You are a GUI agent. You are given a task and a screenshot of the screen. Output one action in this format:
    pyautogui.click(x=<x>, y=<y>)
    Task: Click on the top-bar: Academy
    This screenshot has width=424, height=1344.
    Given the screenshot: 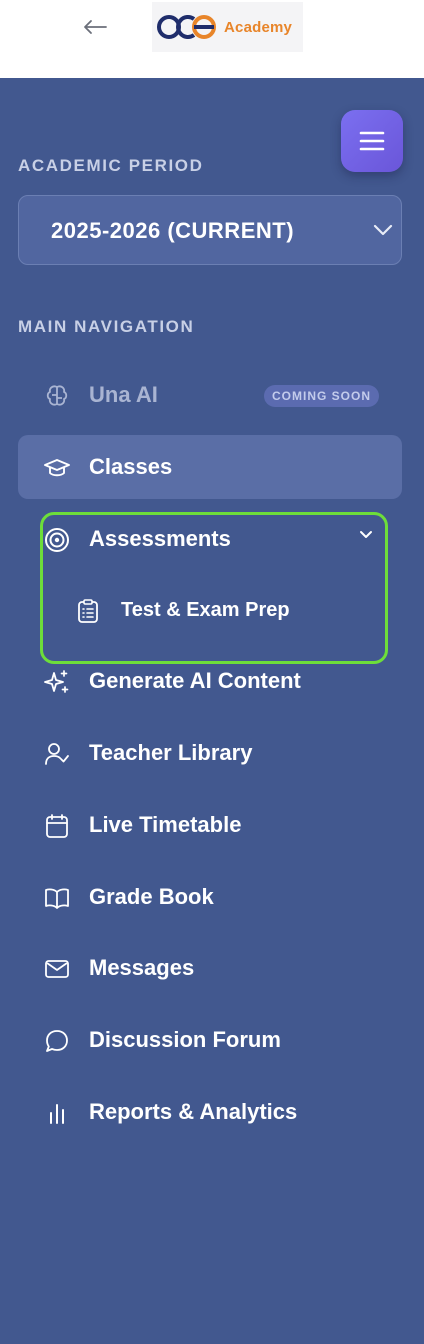 What is the action you would take?
    pyautogui.click(x=212, y=39)
    